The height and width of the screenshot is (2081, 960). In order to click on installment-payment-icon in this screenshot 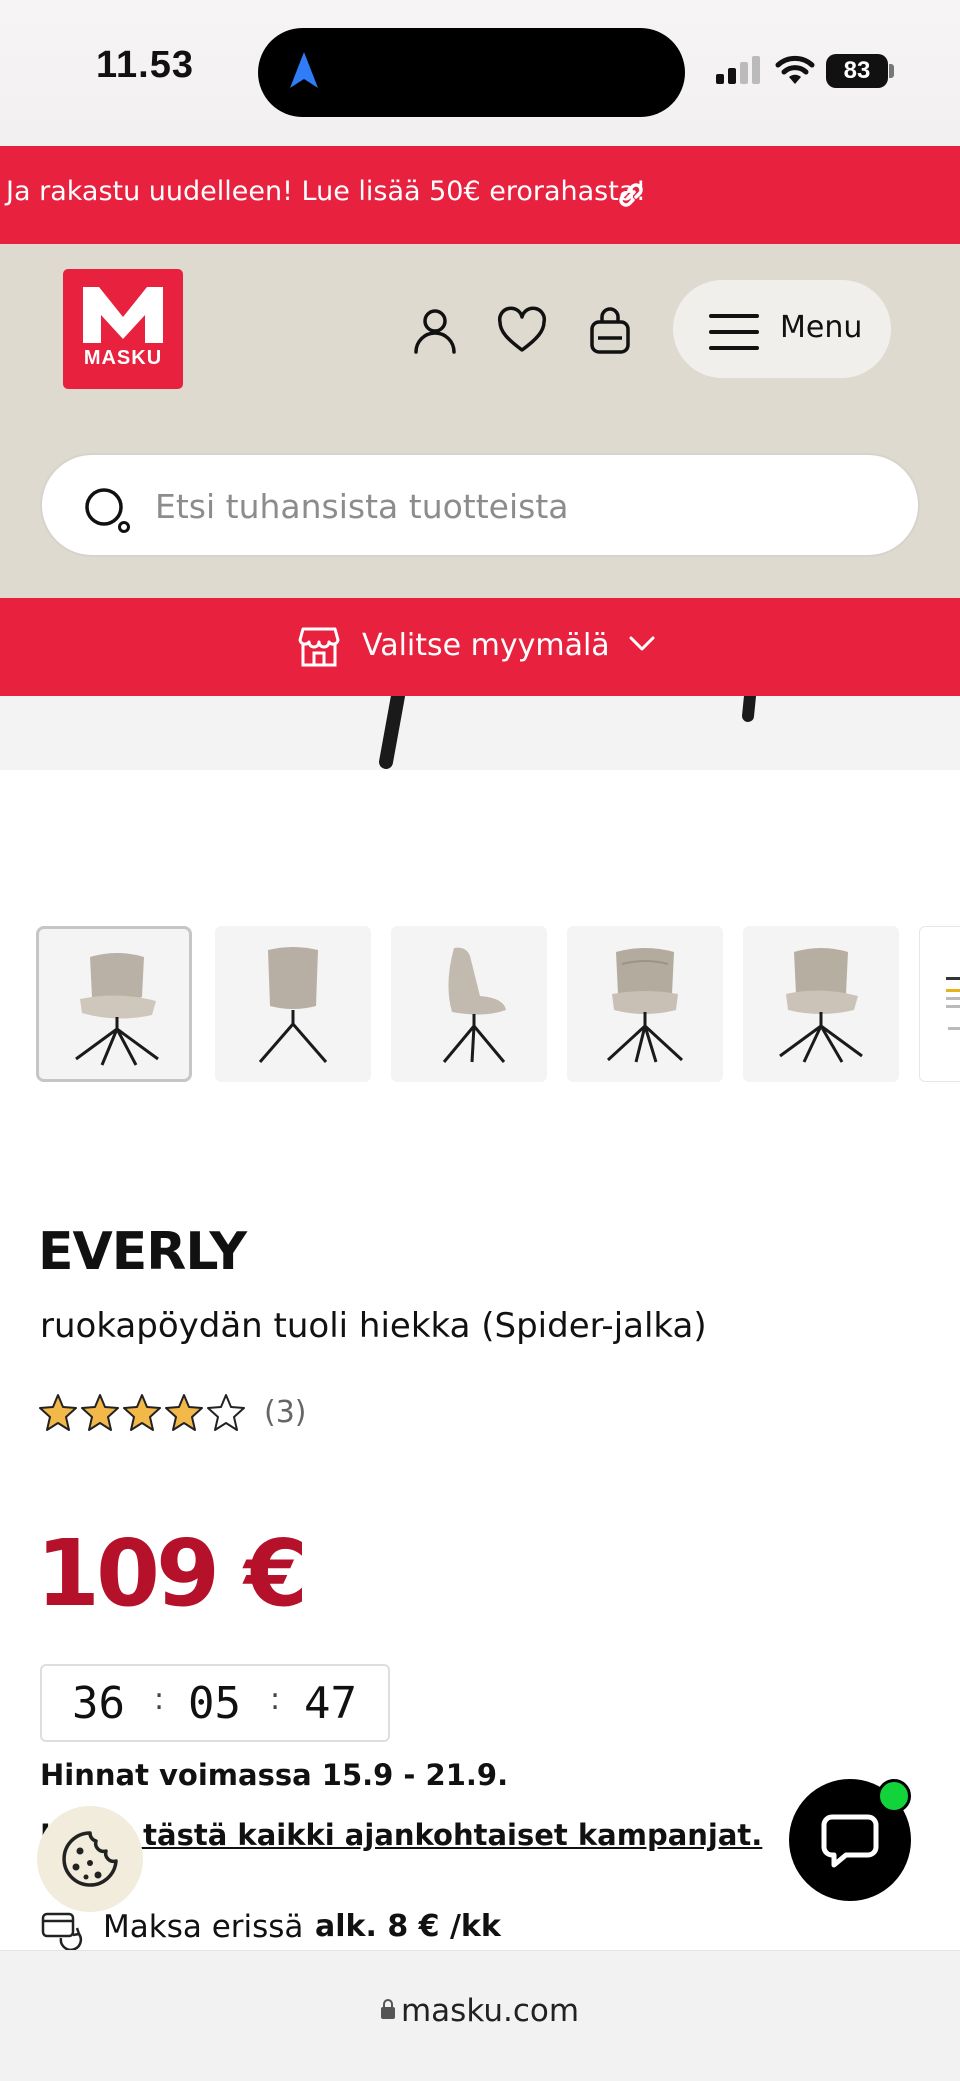, I will do `click(62, 1931)`.